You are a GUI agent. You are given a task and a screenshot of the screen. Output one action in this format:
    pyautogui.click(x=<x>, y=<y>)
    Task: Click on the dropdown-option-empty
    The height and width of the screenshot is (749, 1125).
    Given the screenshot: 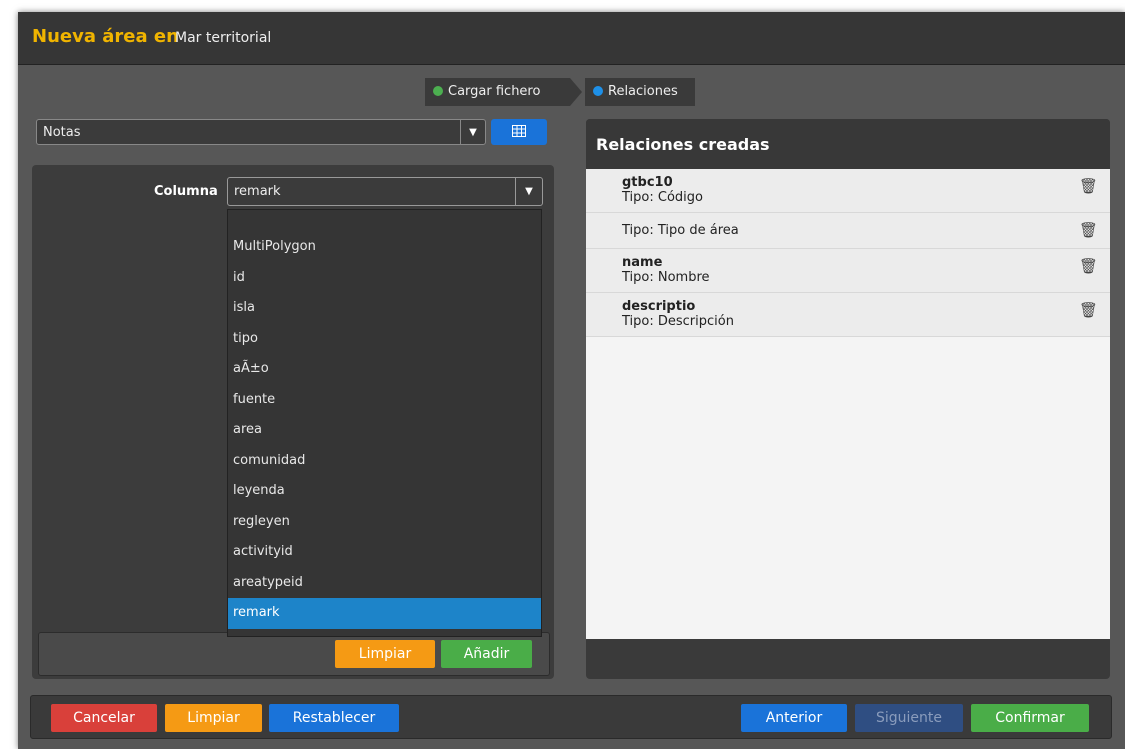 What is the action you would take?
    pyautogui.click(x=384, y=221)
    